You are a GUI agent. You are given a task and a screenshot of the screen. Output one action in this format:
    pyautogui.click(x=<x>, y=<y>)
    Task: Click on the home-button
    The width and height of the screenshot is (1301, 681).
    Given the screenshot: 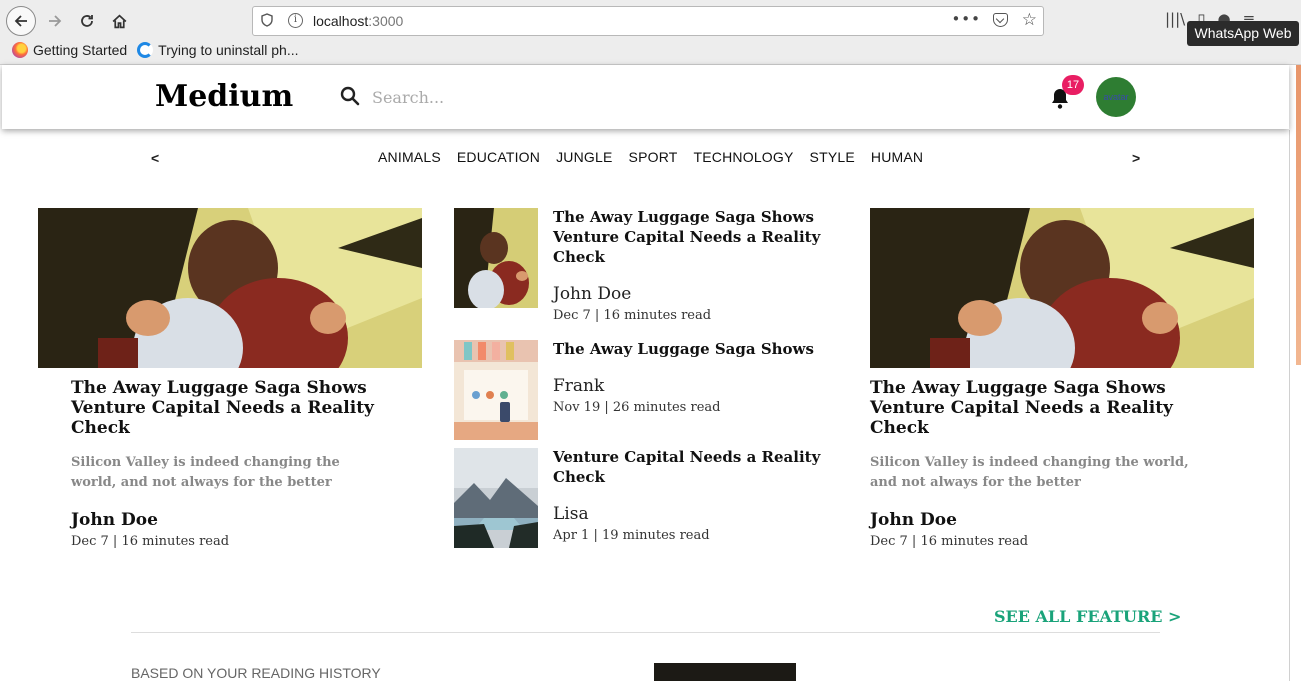 What is the action you would take?
    pyautogui.click(x=119, y=21)
    